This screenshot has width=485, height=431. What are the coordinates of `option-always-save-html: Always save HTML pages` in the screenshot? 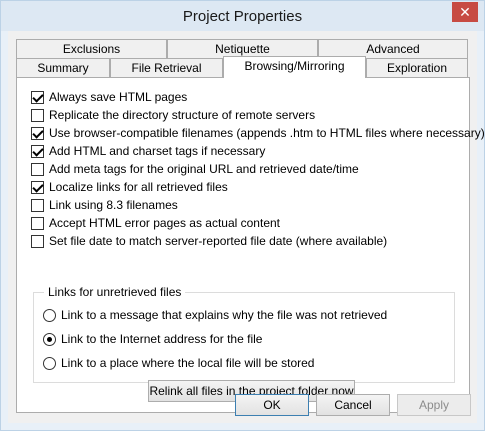 It's located at (109, 97).